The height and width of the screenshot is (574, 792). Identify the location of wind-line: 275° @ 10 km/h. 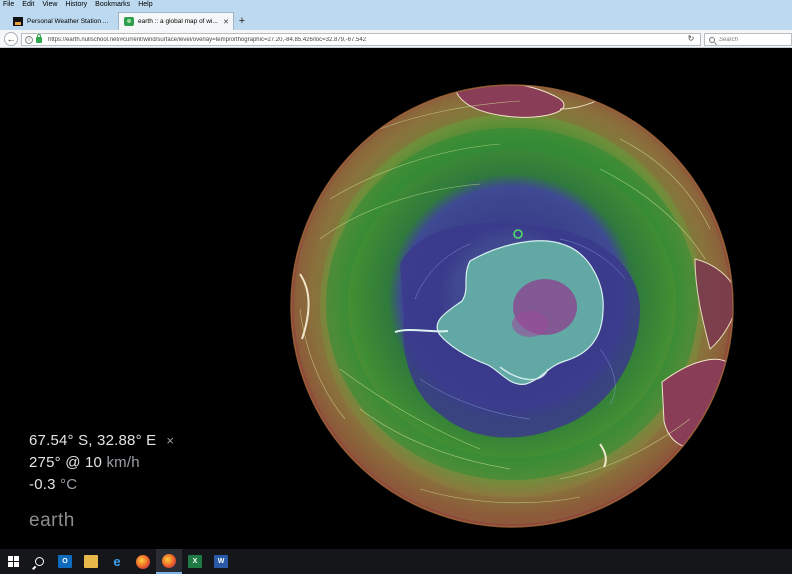
(101, 465).